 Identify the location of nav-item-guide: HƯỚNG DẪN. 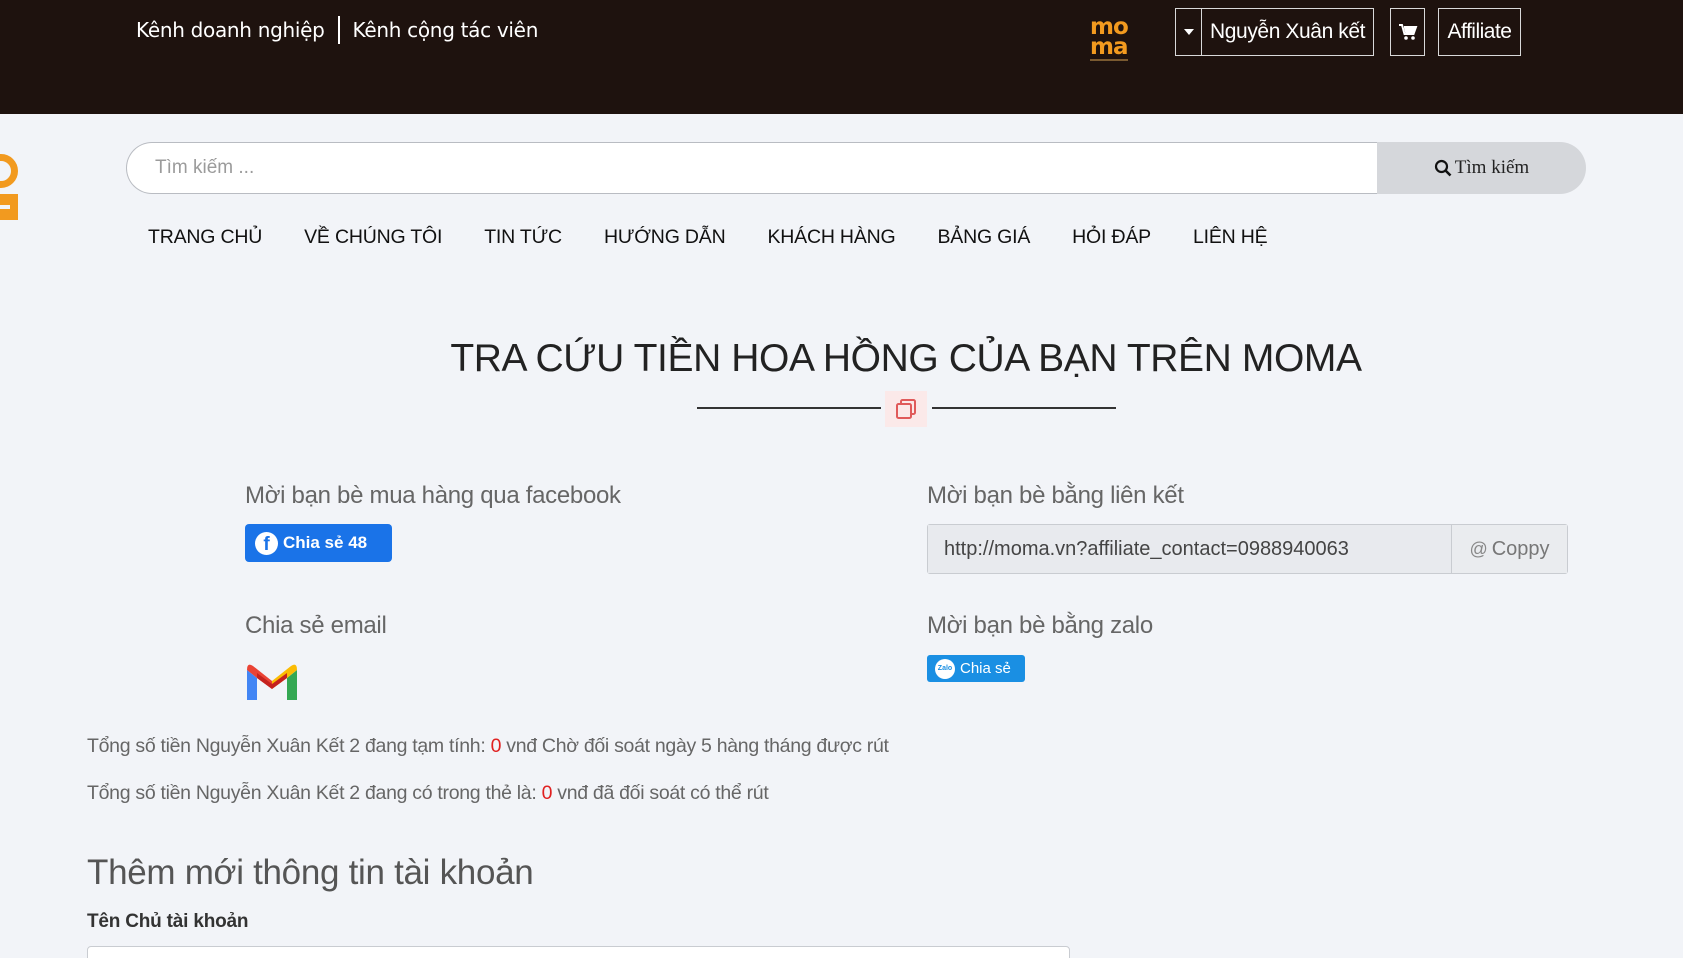
(665, 237).